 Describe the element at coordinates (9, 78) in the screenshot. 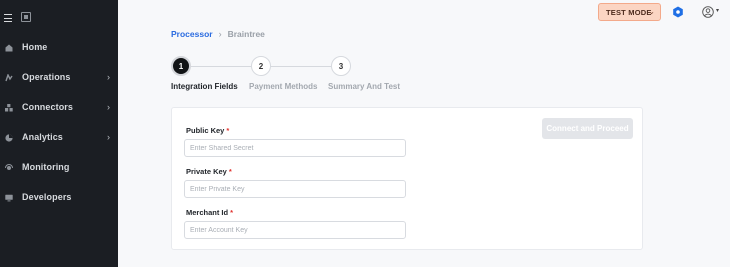

I see `operations-icon` at that location.